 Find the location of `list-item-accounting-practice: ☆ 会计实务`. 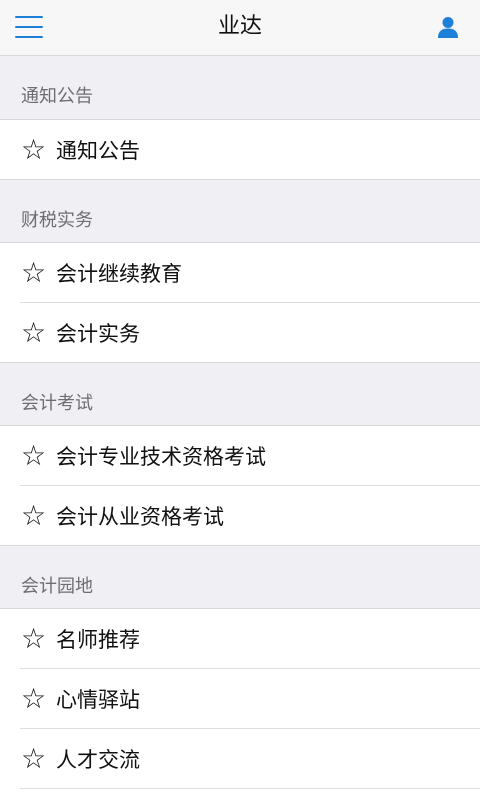

list-item-accounting-practice: ☆ 会计实务 is located at coordinates (240, 333).